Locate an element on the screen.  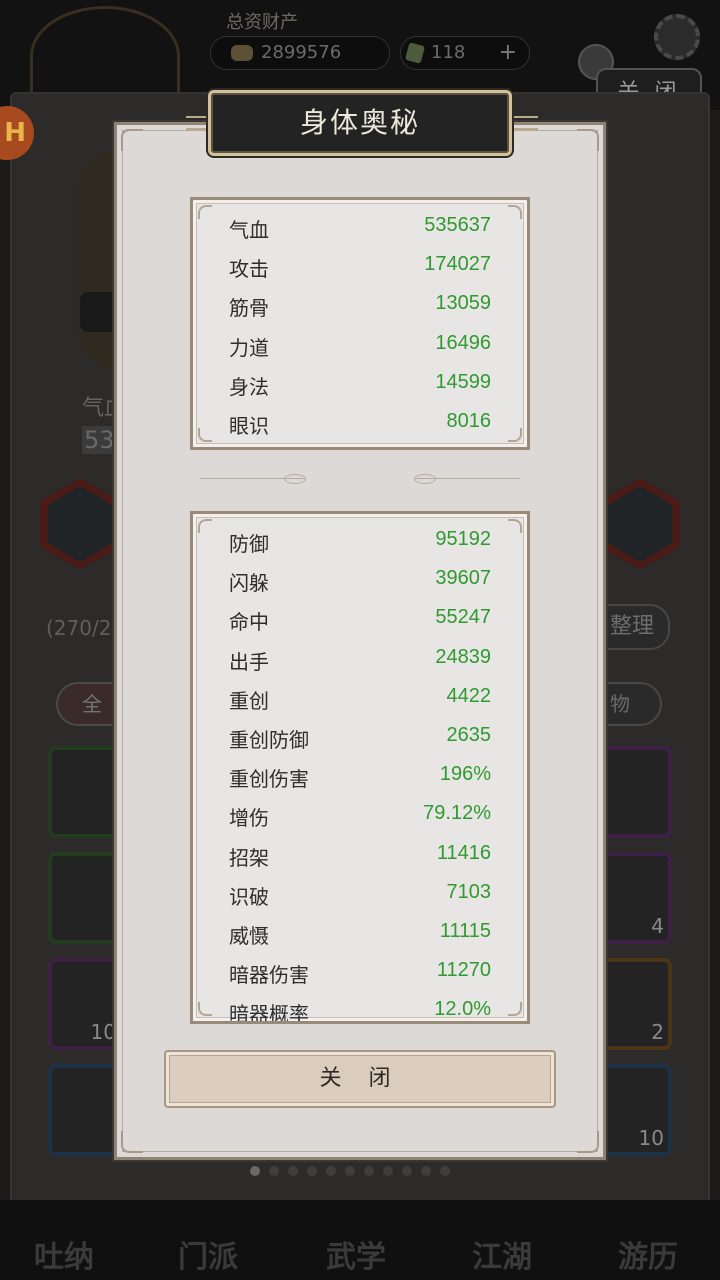
stat-name: 重创防御 is located at coordinates (269, 739).